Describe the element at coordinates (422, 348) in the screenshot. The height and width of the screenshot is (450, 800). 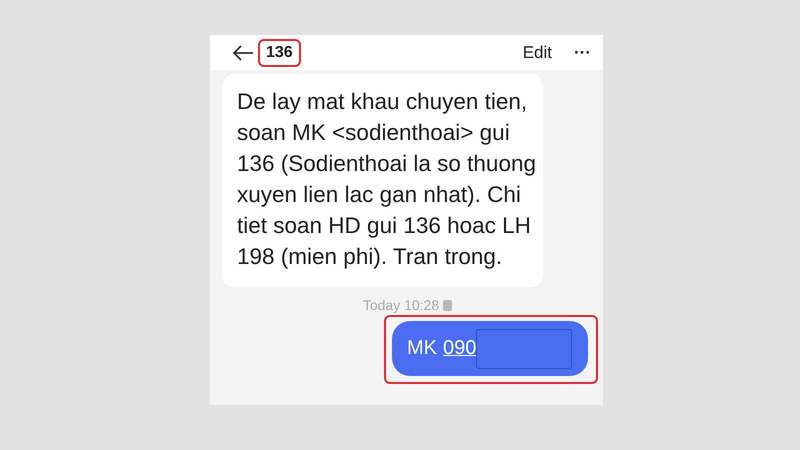
I see `message-text: MK` at that location.